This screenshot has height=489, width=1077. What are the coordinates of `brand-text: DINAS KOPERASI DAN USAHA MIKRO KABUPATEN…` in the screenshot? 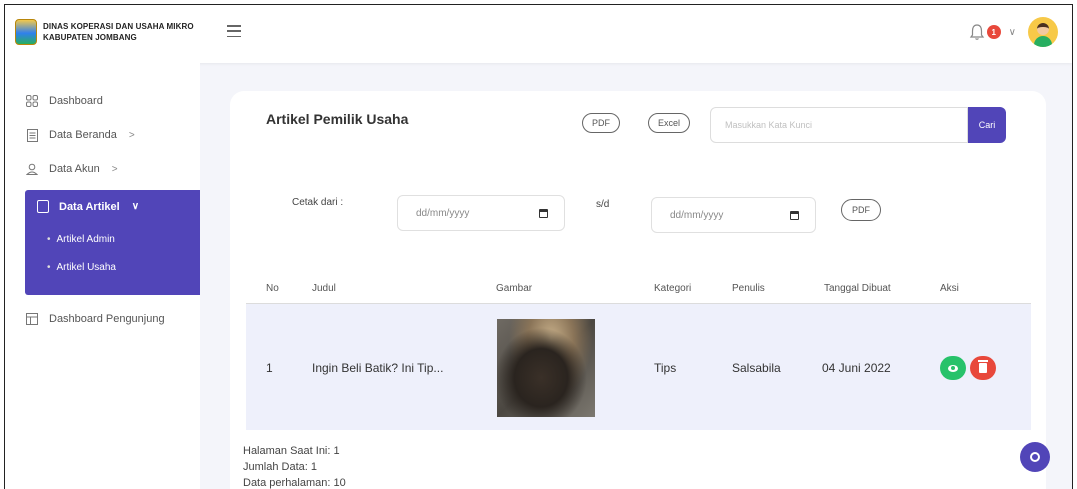 It's located at (118, 32).